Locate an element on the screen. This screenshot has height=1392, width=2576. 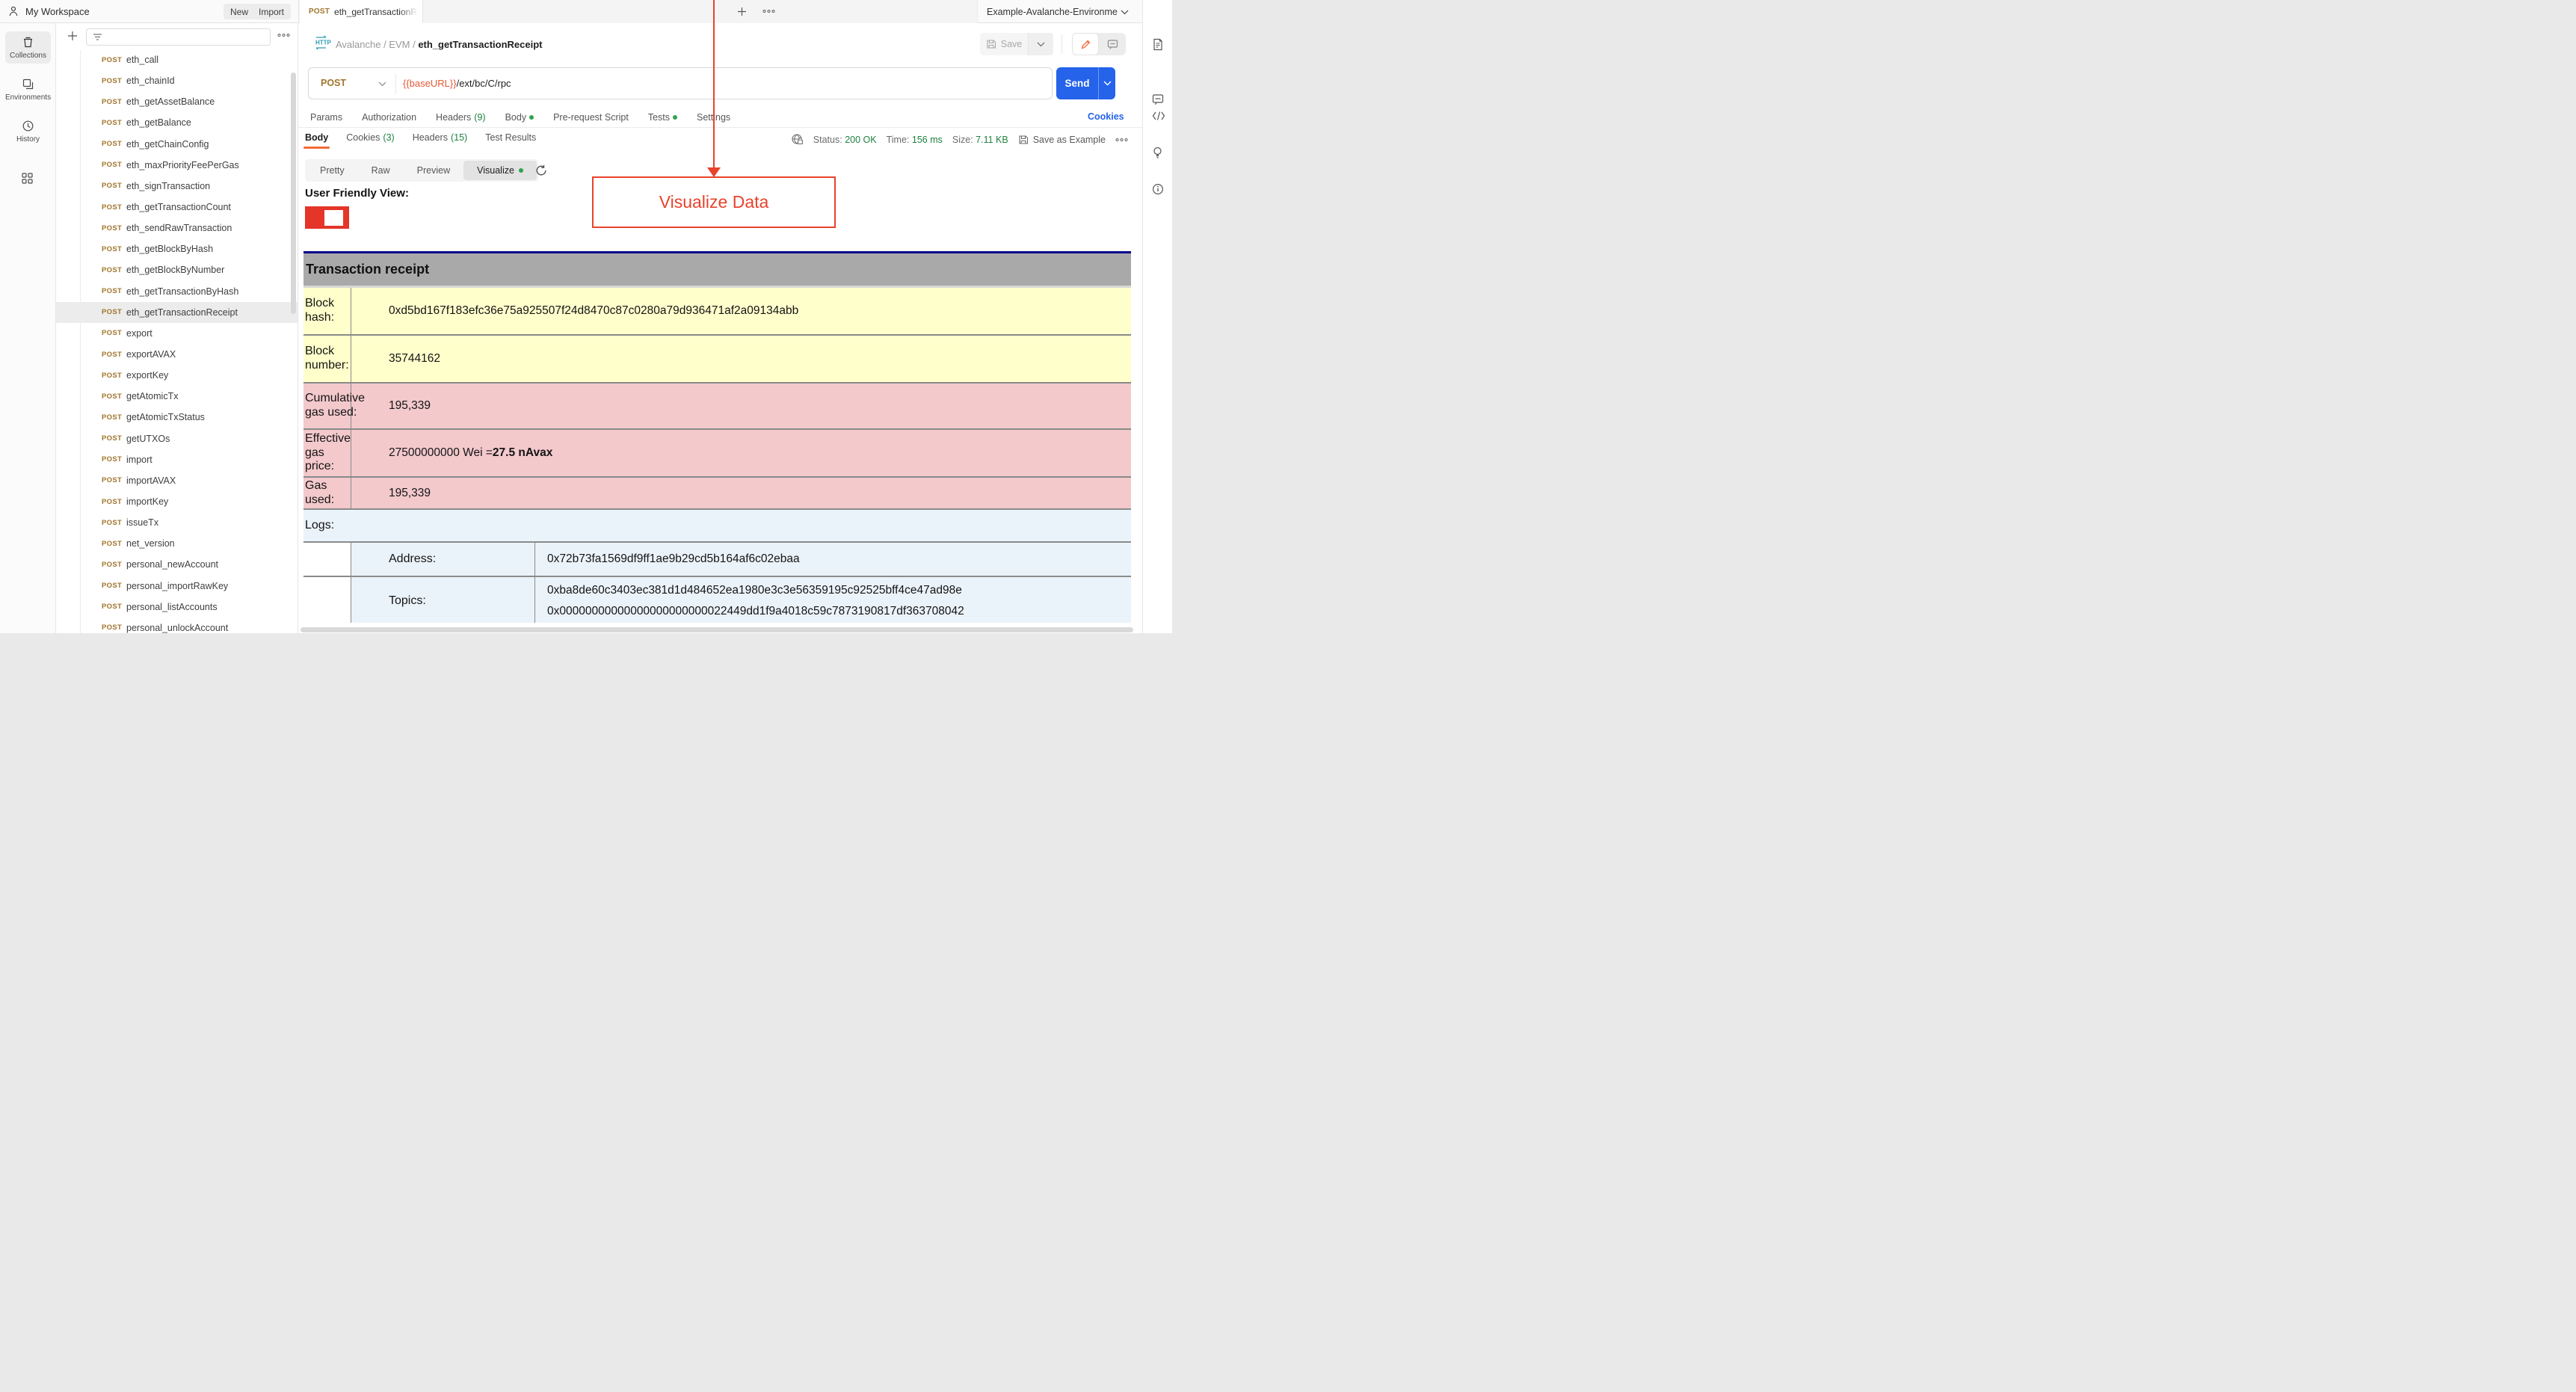
new-collection-icon is located at coordinates (72, 36).